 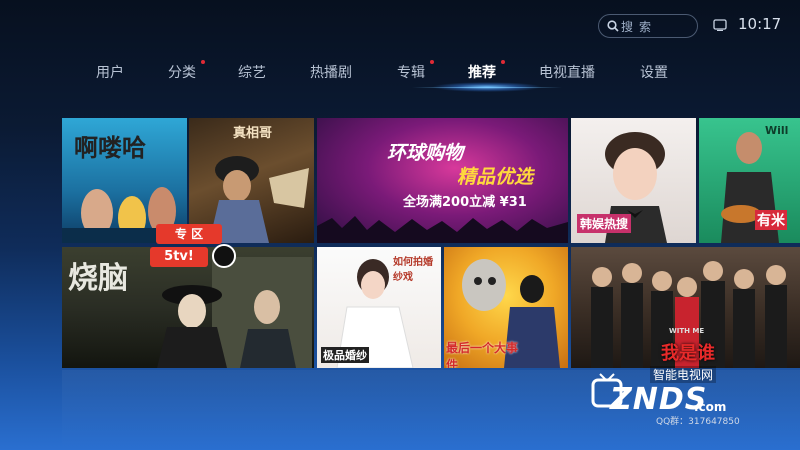 I want to click on main-nav: 用户 分类 综艺 热播剧 专辑 推荐 电视直播 设置, so click(x=400, y=73).